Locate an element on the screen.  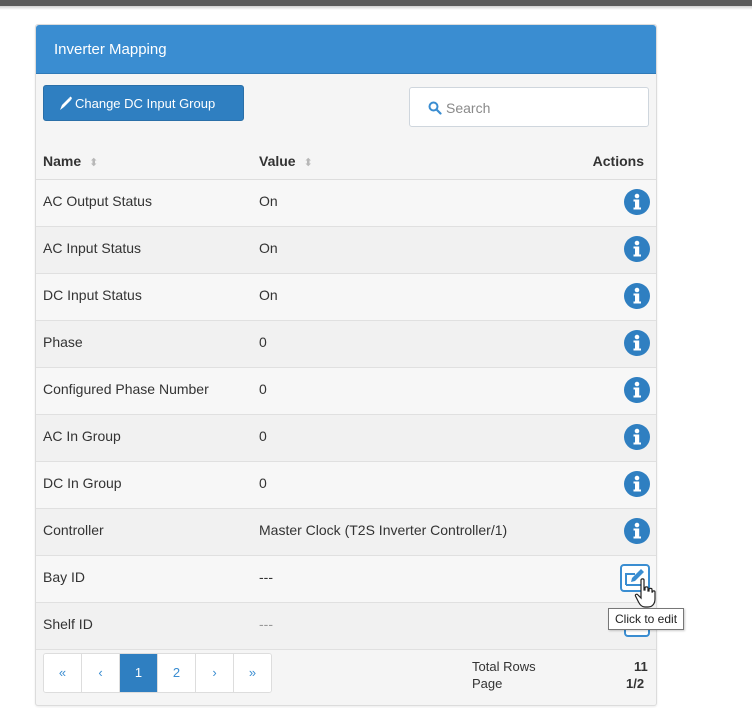
table-row: AC In Group 0 is located at coordinates (346, 438).